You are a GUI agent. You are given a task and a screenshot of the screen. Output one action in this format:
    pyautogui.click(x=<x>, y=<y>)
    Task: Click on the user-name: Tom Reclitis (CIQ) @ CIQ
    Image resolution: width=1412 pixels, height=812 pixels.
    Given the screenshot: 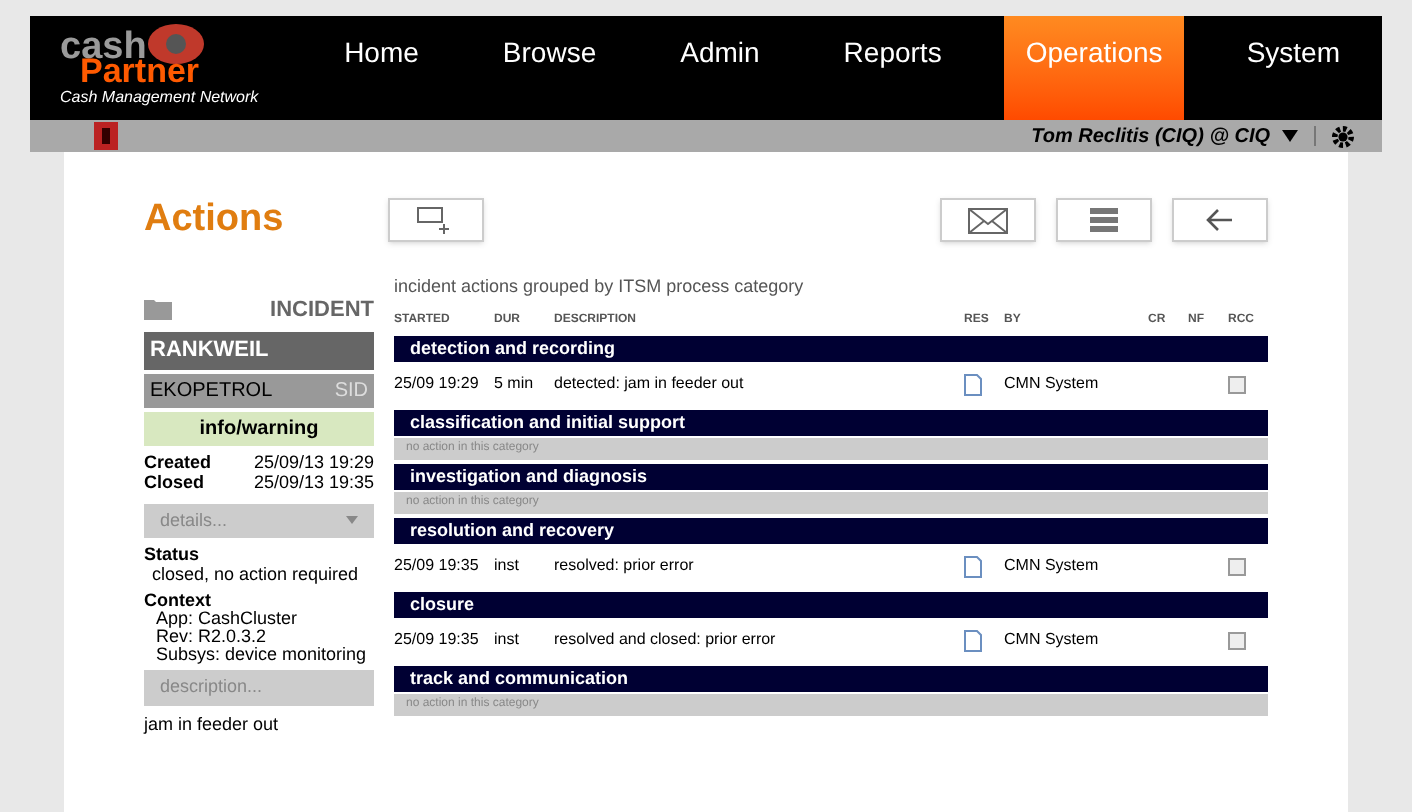 What is the action you would take?
    pyautogui.click(x=1150, y=137)
    